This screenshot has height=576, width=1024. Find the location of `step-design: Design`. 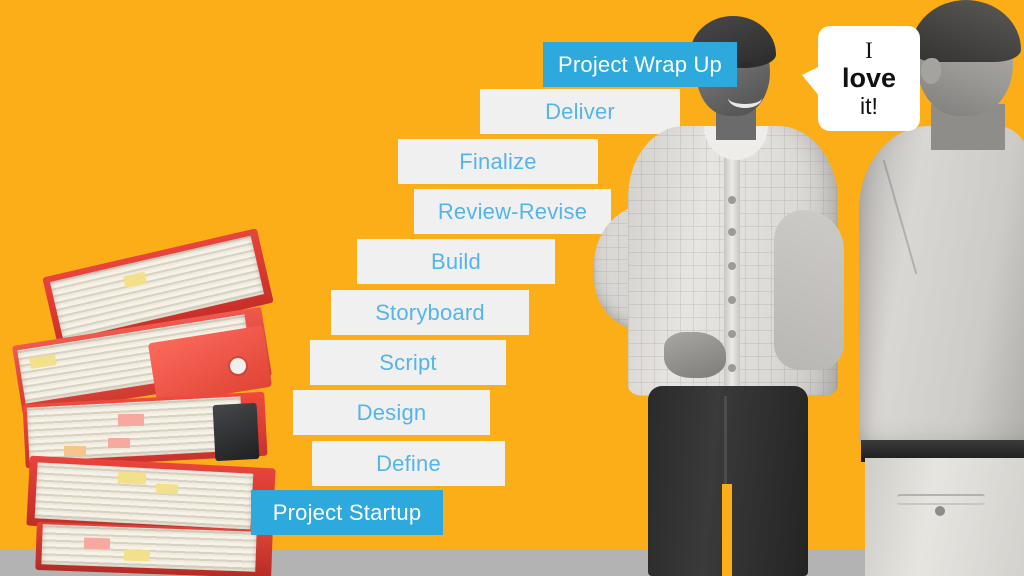

step-design: Design is located at coordinates (391, 412).